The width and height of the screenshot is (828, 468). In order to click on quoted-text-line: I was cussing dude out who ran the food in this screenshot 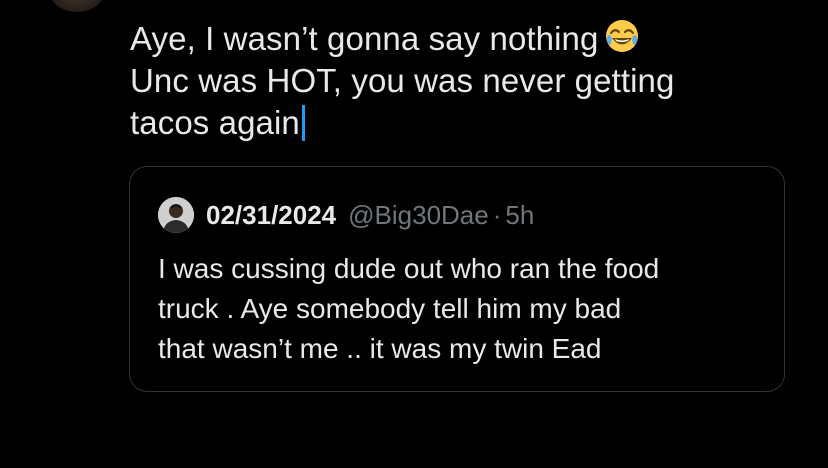, I will do `click(409, 268)`.